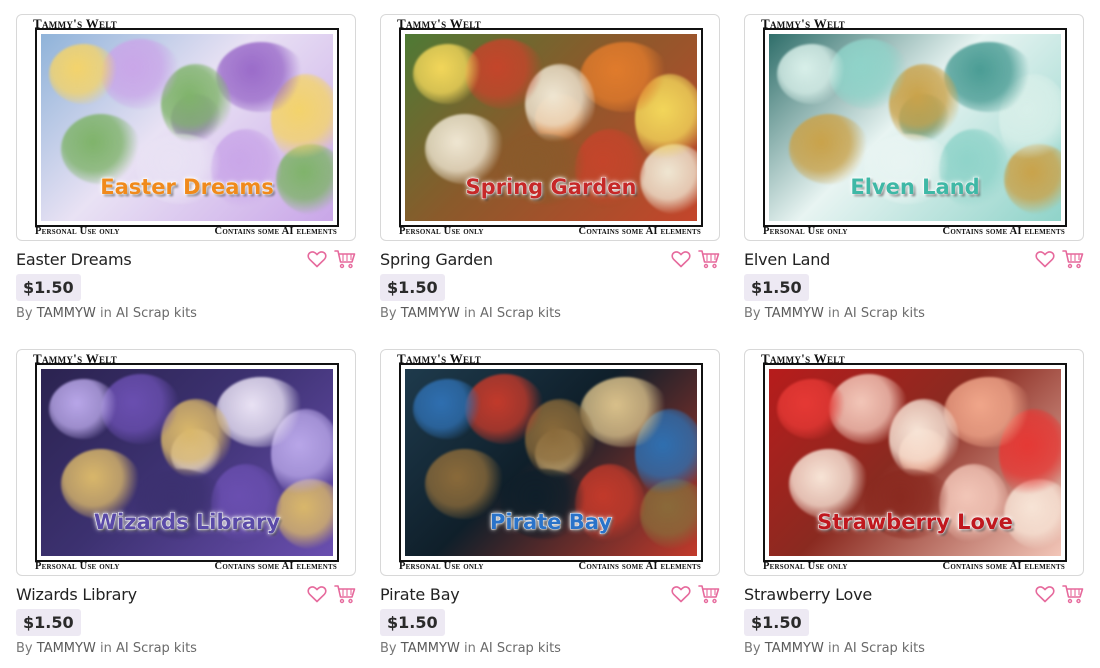  I want to click on product-name: Elven Land, so click(886, 259).